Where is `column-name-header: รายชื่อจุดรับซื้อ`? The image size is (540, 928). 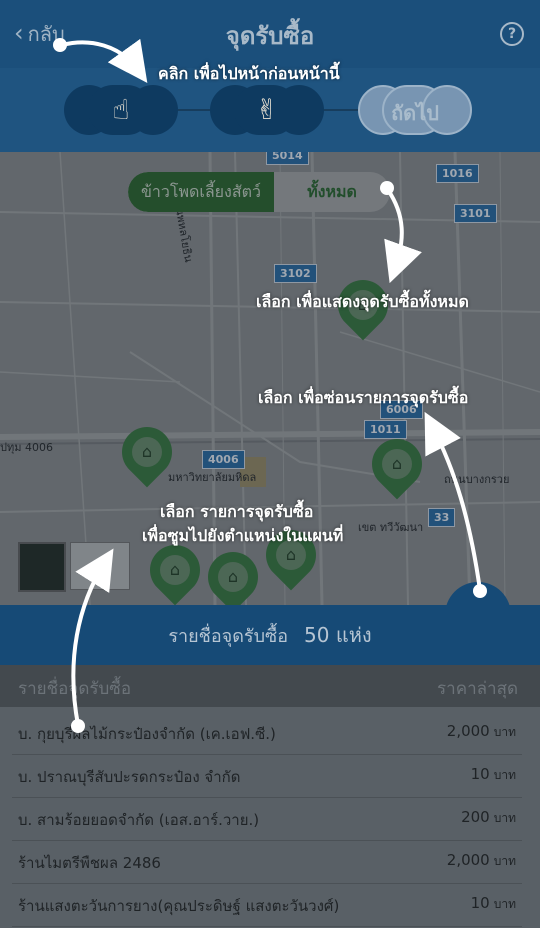 column-name-header: รายชื่อจุดรับซื้อ is located at coordinates (75, 689).